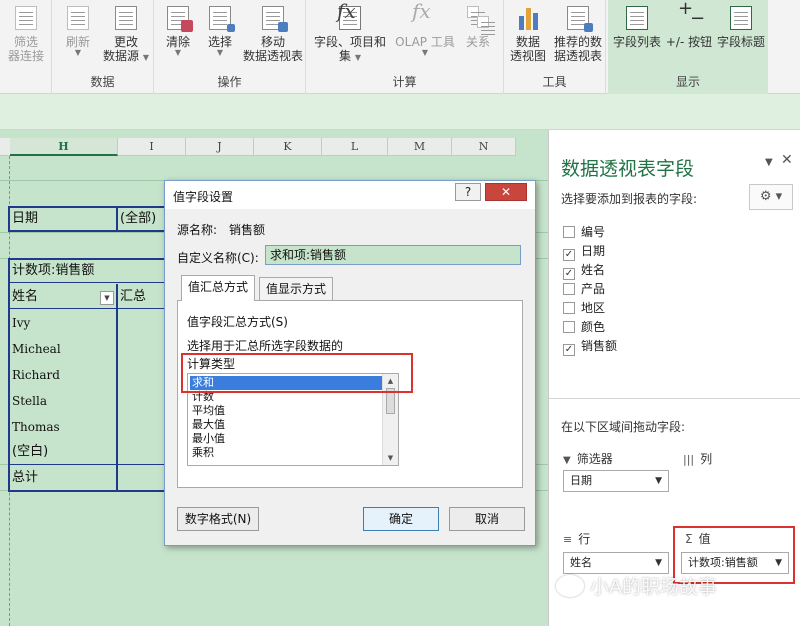 This screenshot has height=626, width=800. I want to click on section-title: 值字段汇总方式(S), so click(237, 322).